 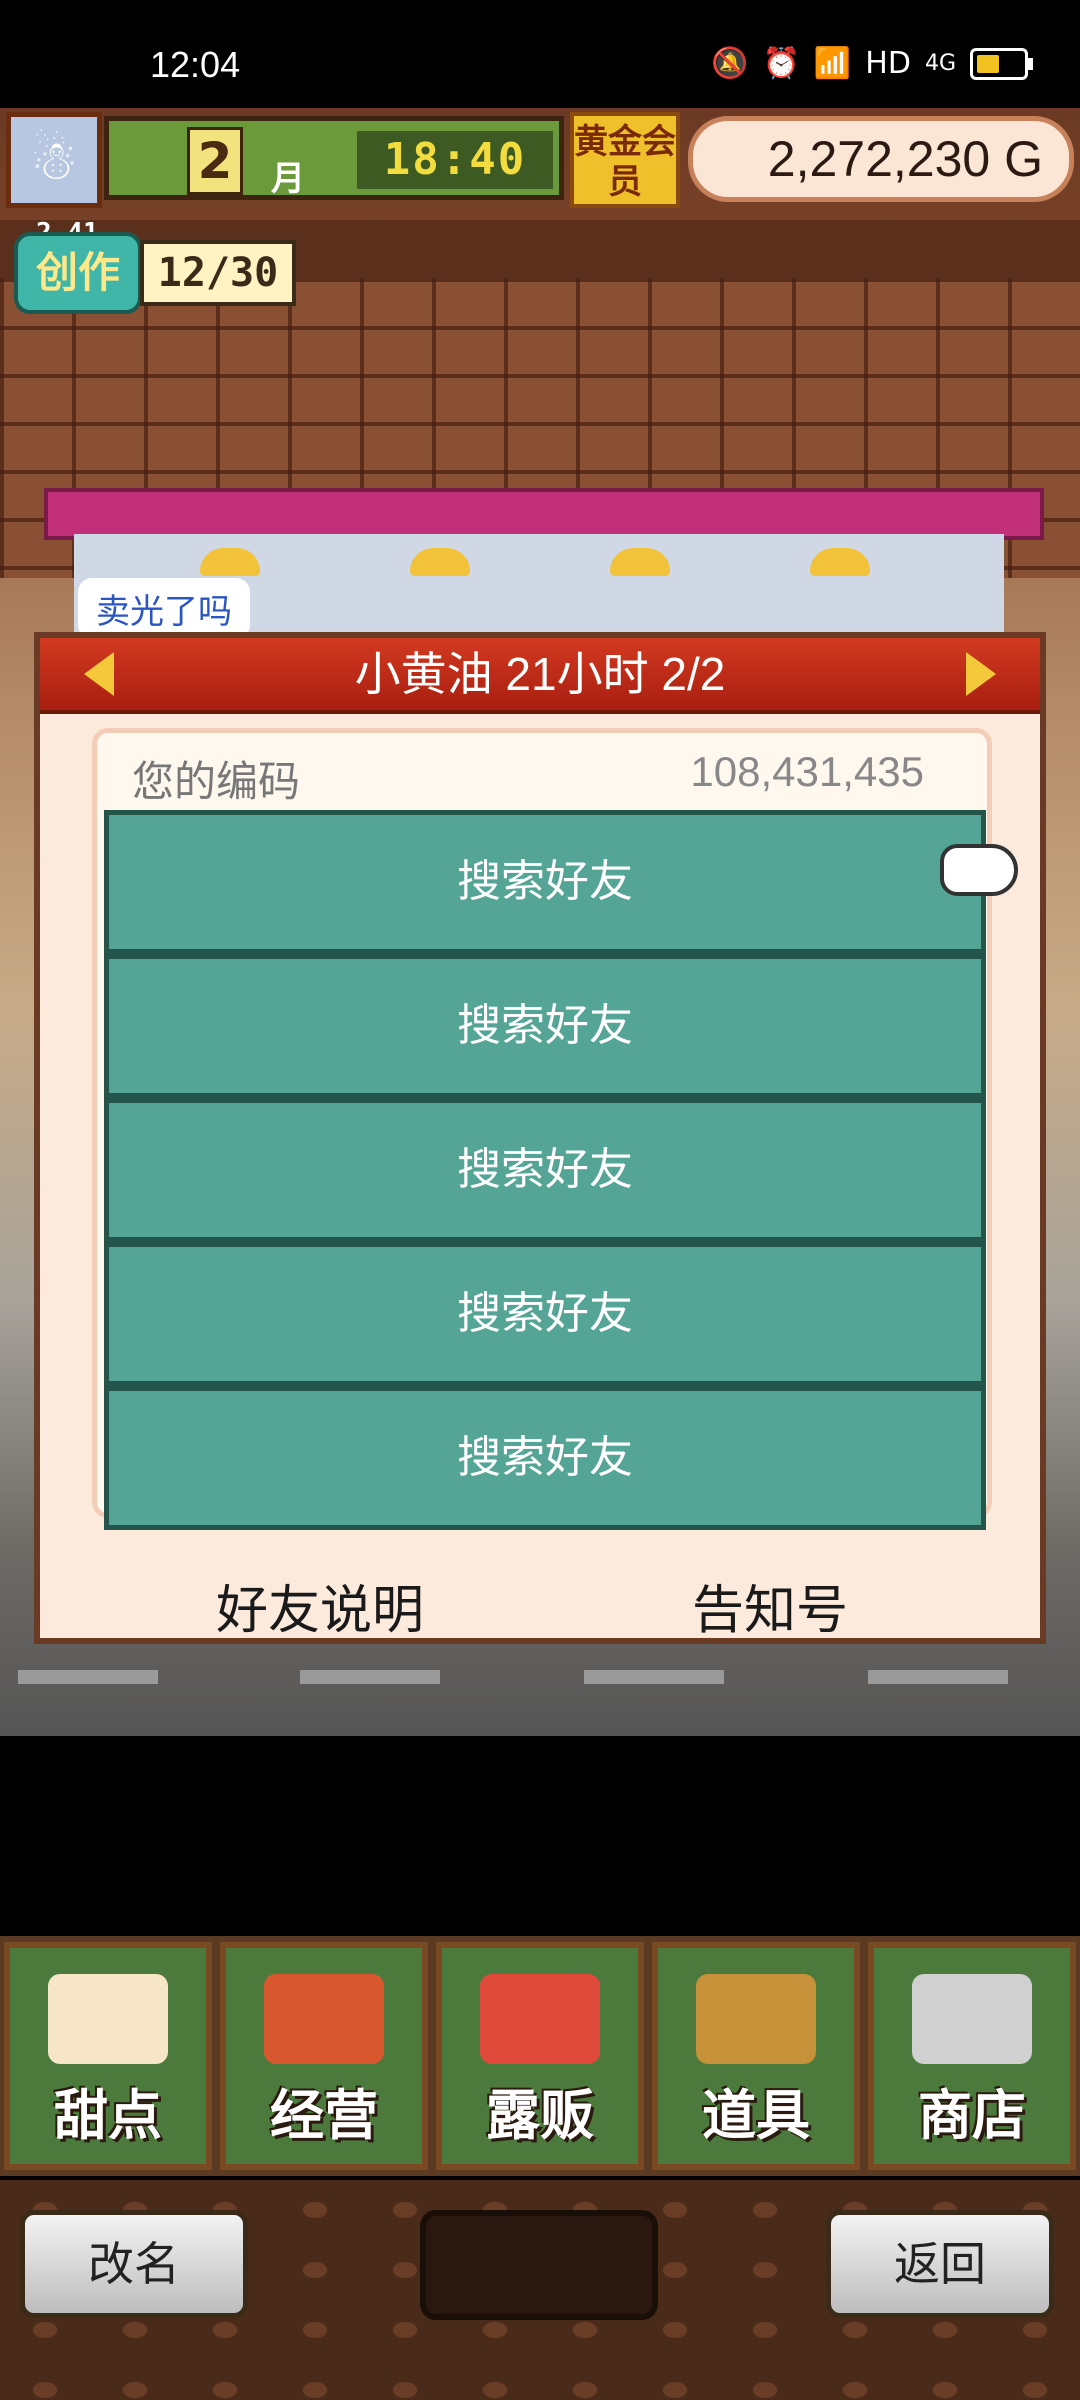 What do you see at coordinates (324, 2019) in the screenshot?
I see `shop-icon` at bounding box center [324, 2019].